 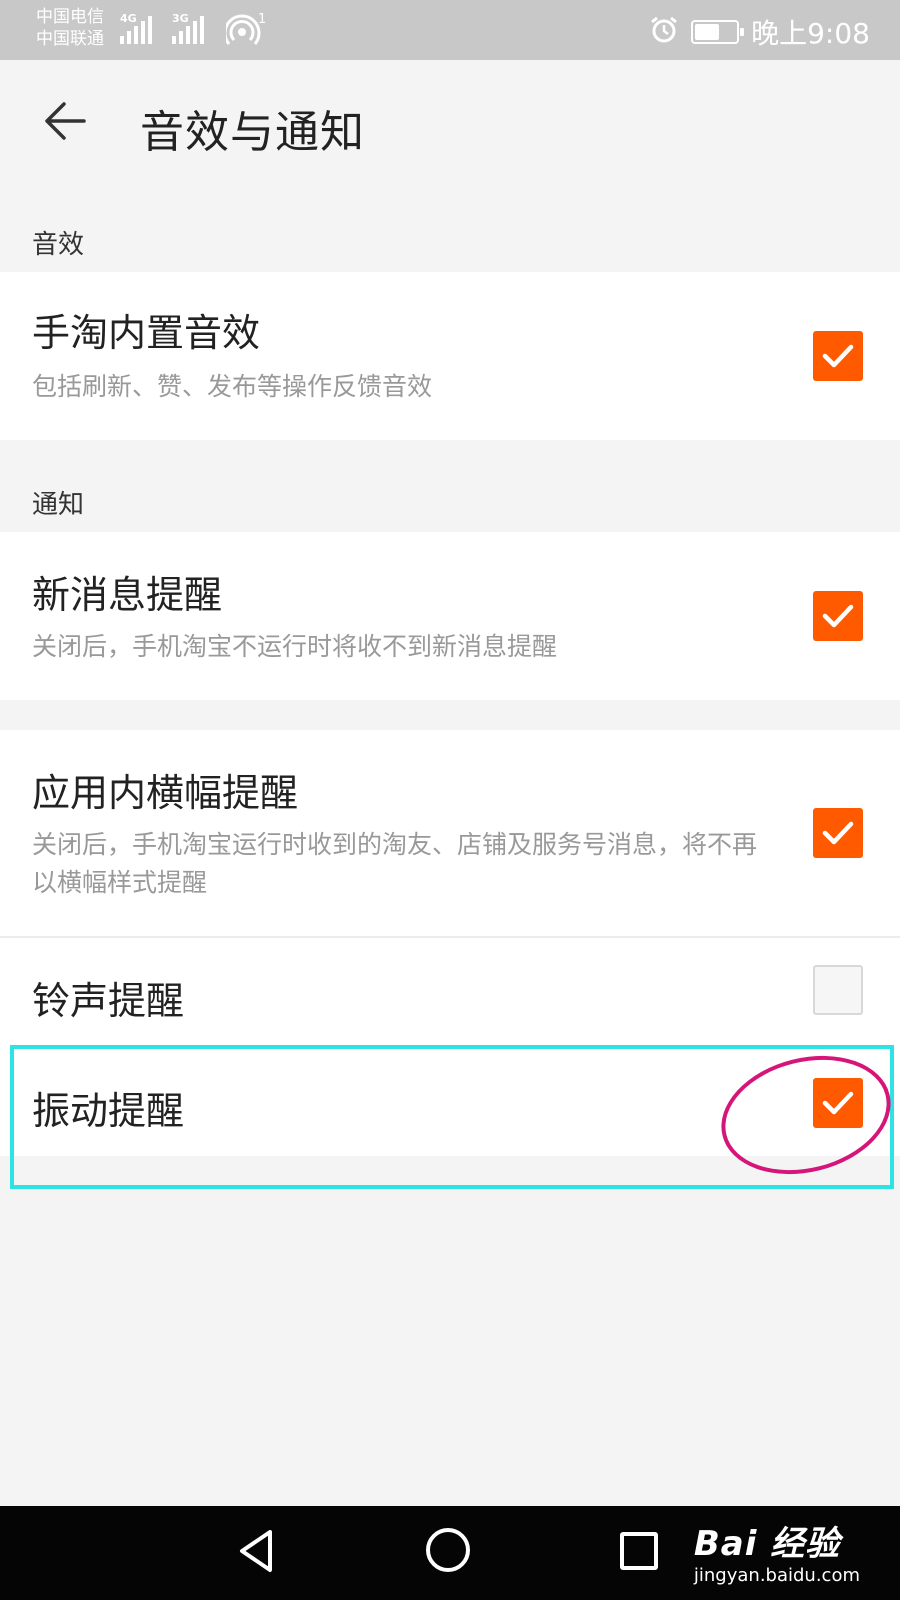 I want to click on setting-title: 新消息提醒, so click(x=127, y=595).